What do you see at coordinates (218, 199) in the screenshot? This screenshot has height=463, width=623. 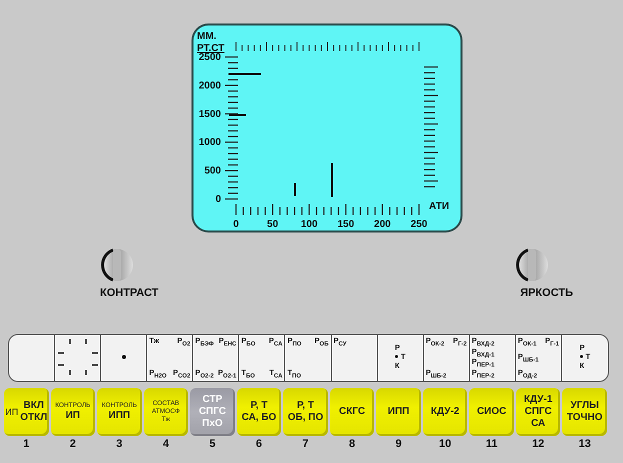 I see `y-axis-label: 0` at bounding box center [218, 199].